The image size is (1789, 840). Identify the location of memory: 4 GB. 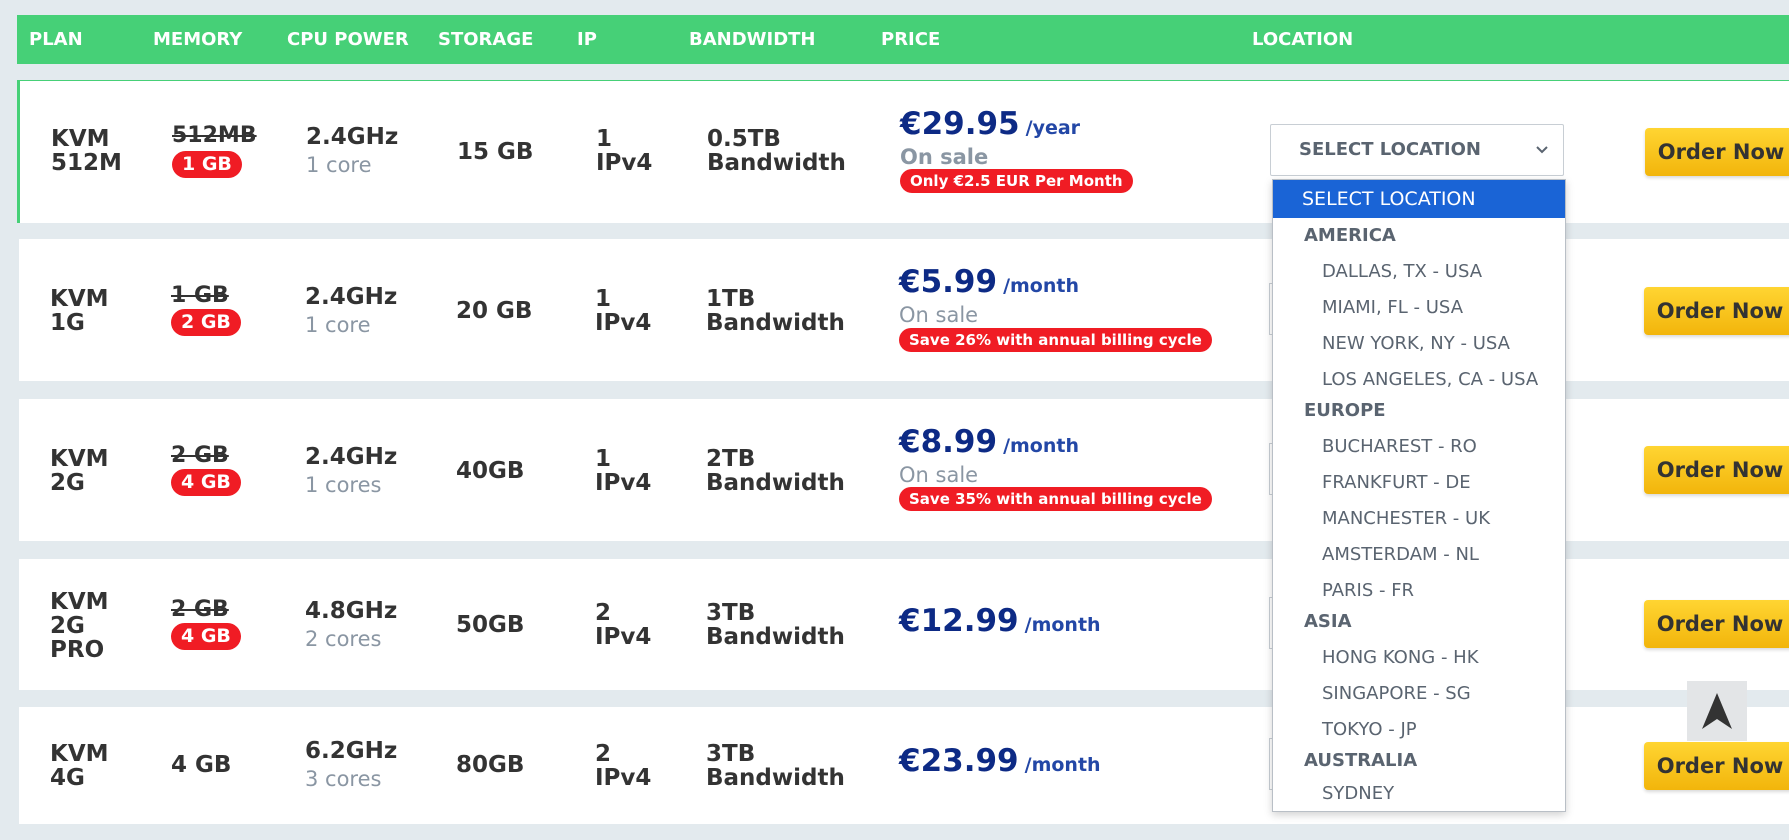
(201, 765).